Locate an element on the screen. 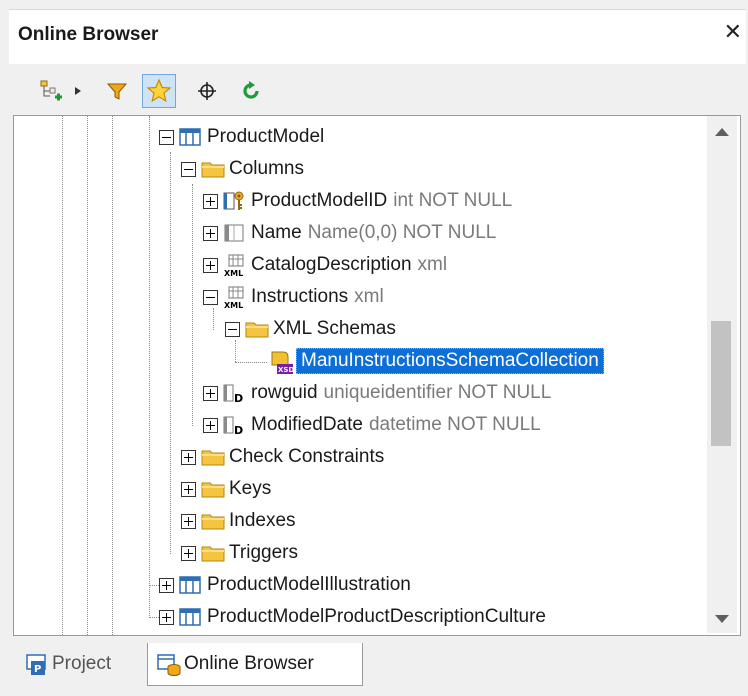  filter-icon is located at coordinates (117, 91).